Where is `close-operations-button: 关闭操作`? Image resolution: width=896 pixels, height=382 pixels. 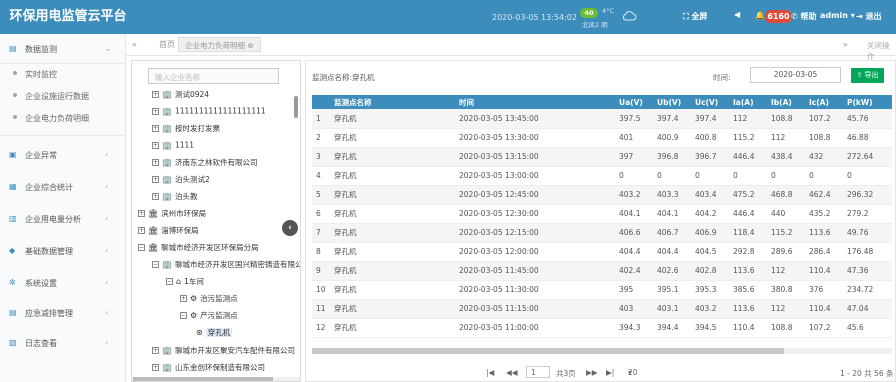
close-operations-button: 关闭操作 is located at coordinates (881, 51).